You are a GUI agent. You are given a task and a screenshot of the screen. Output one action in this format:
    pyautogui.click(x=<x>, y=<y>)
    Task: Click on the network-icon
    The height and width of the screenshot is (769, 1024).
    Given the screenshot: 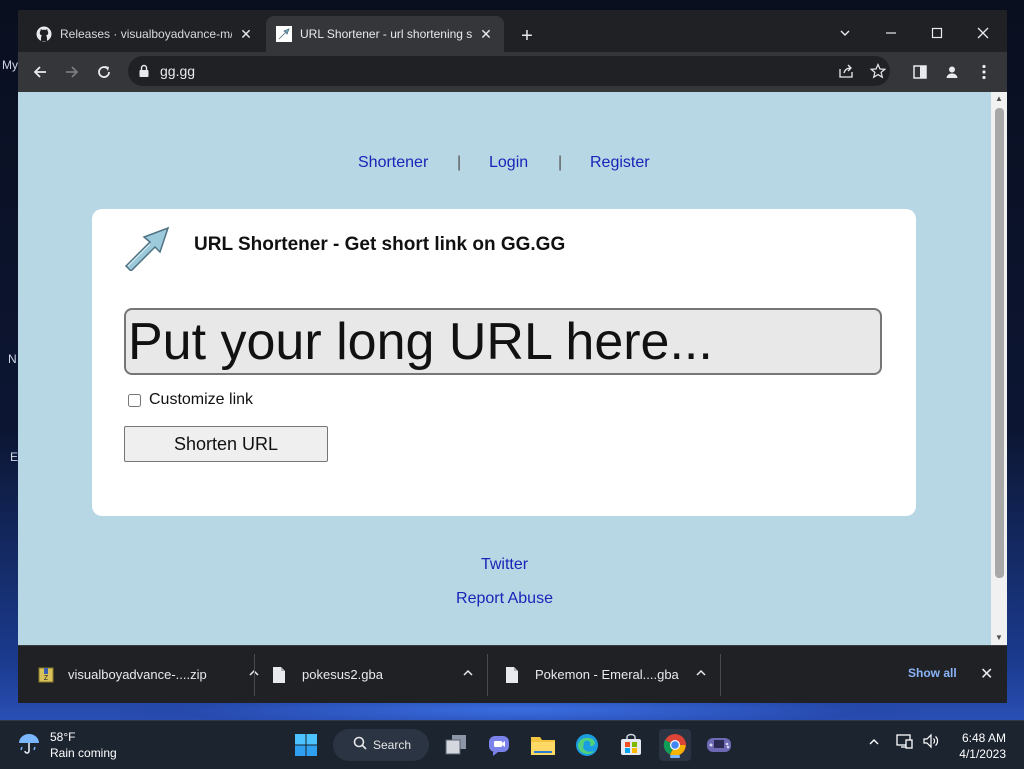 What is the action you would take?
    pyautogui.click(x=905, y=743)
    